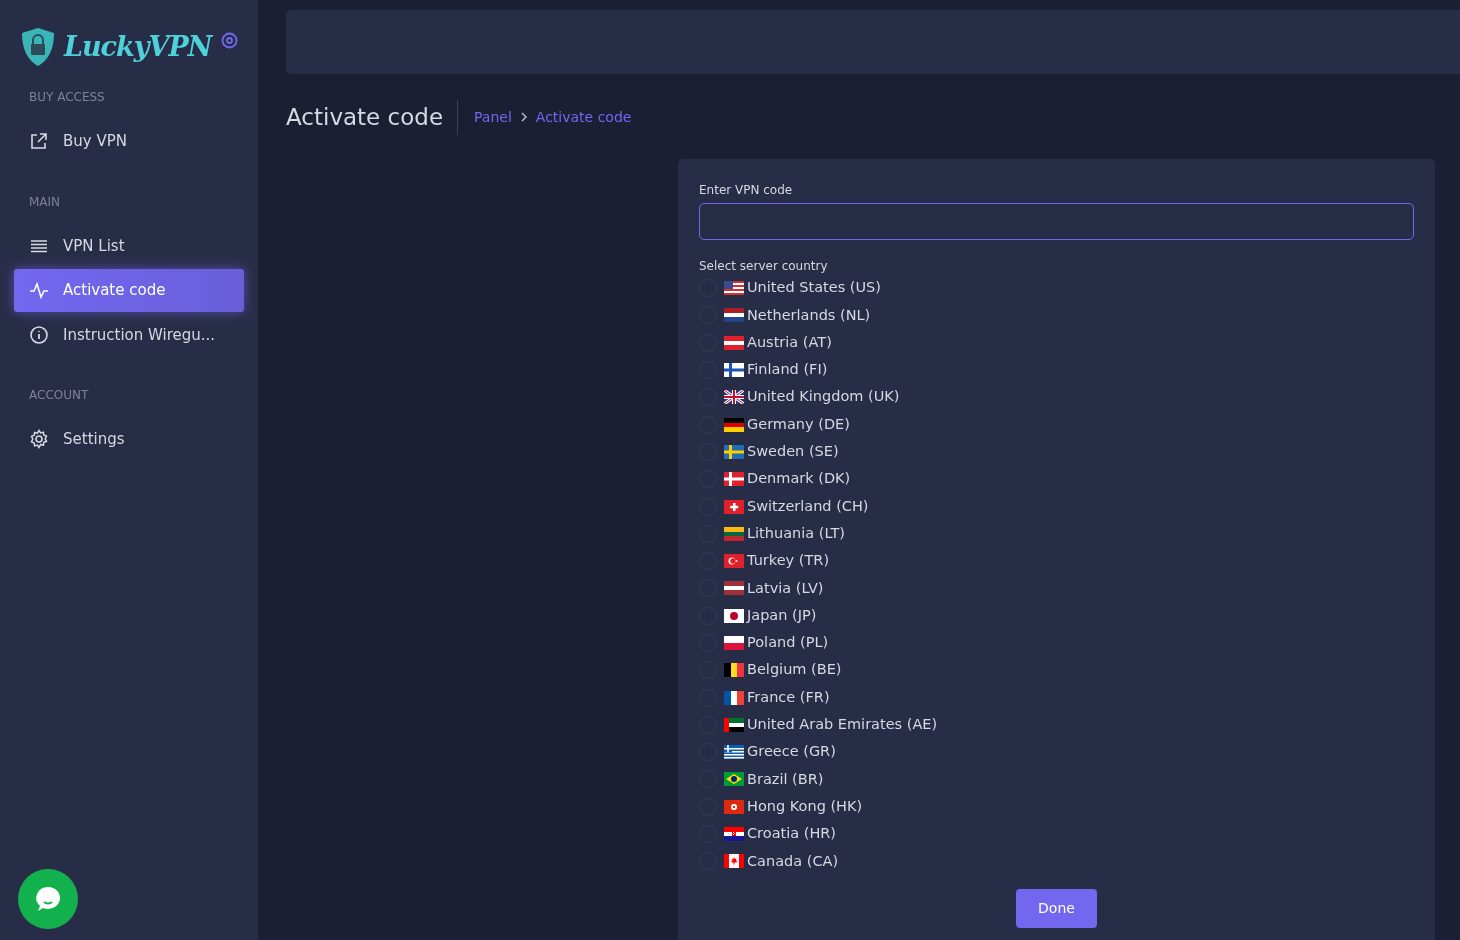 This screenshot has height=940, width=1460. Describe the element at coordinates (796, 533) in the screenshot. I see `country-label: Lithuania (LT)` at that location.